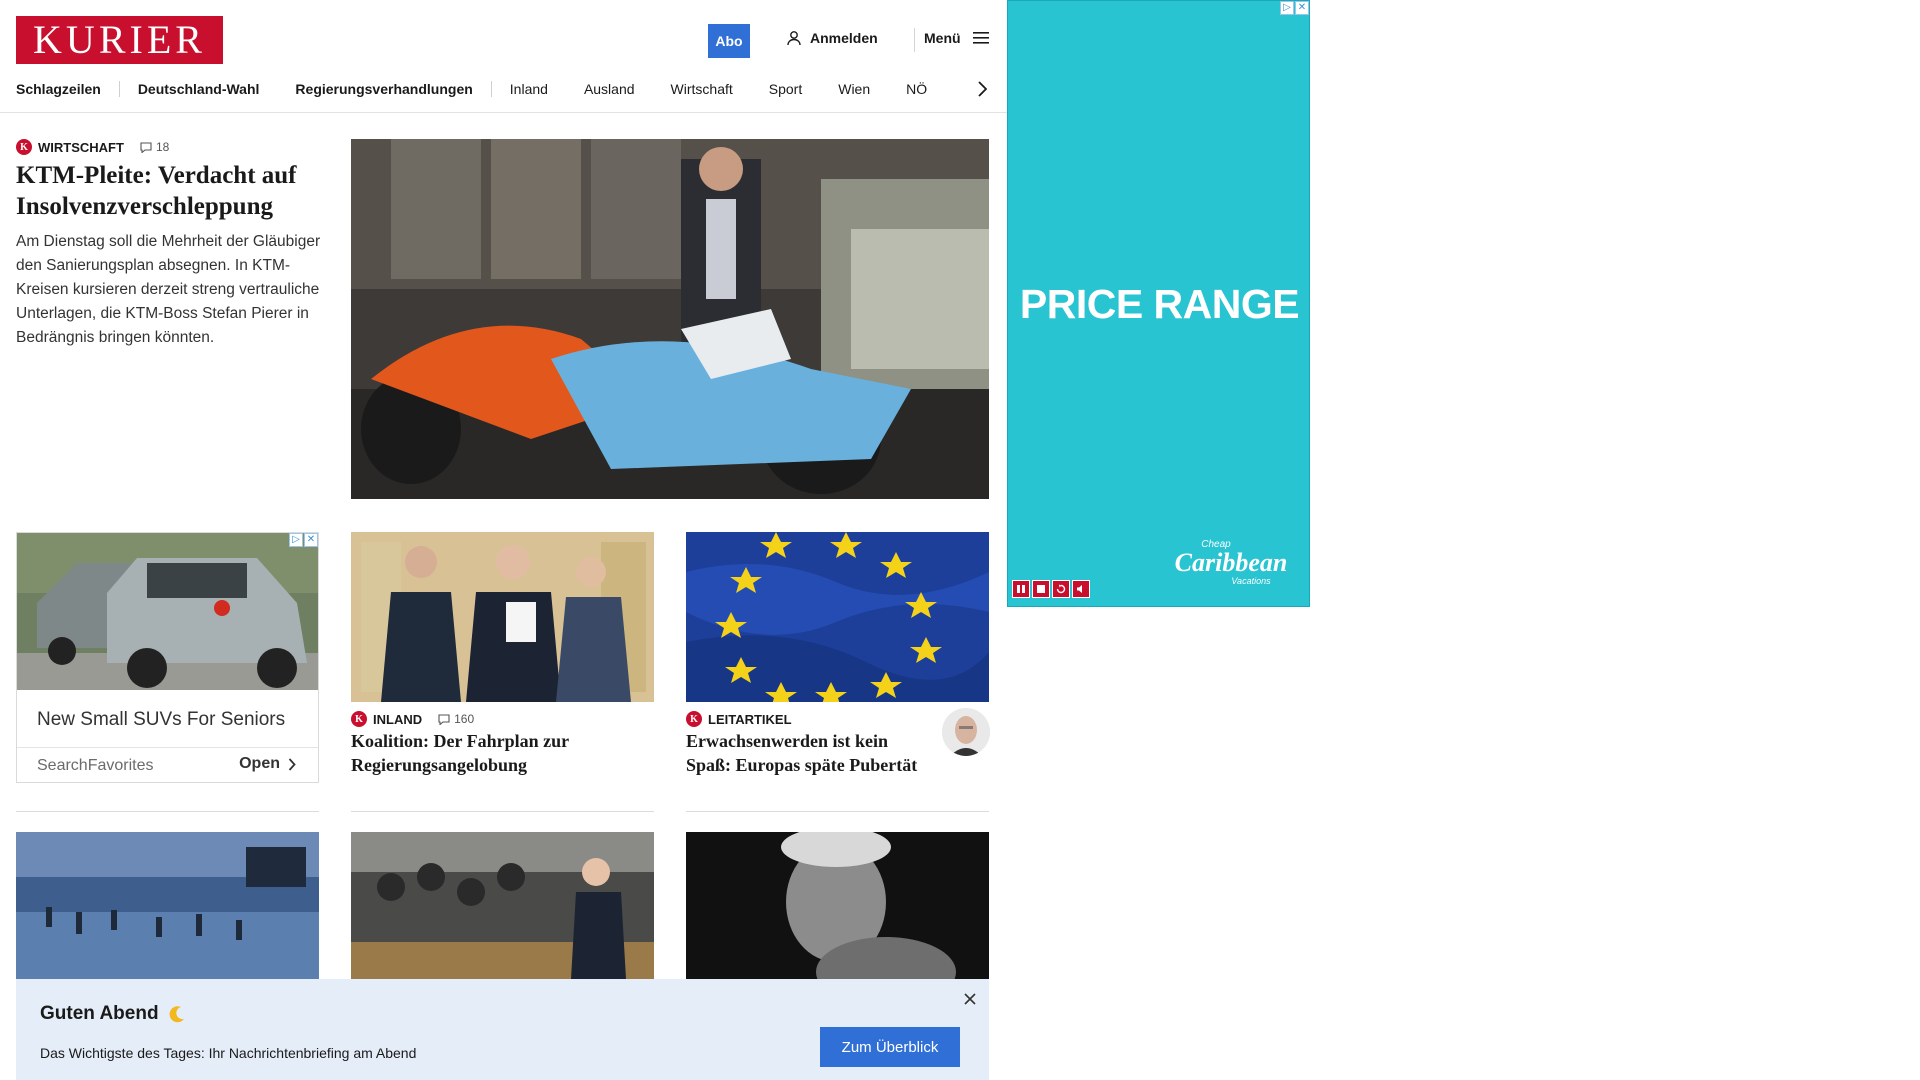  I want to click on nav-item-inland: Inland, so click(529, 89).